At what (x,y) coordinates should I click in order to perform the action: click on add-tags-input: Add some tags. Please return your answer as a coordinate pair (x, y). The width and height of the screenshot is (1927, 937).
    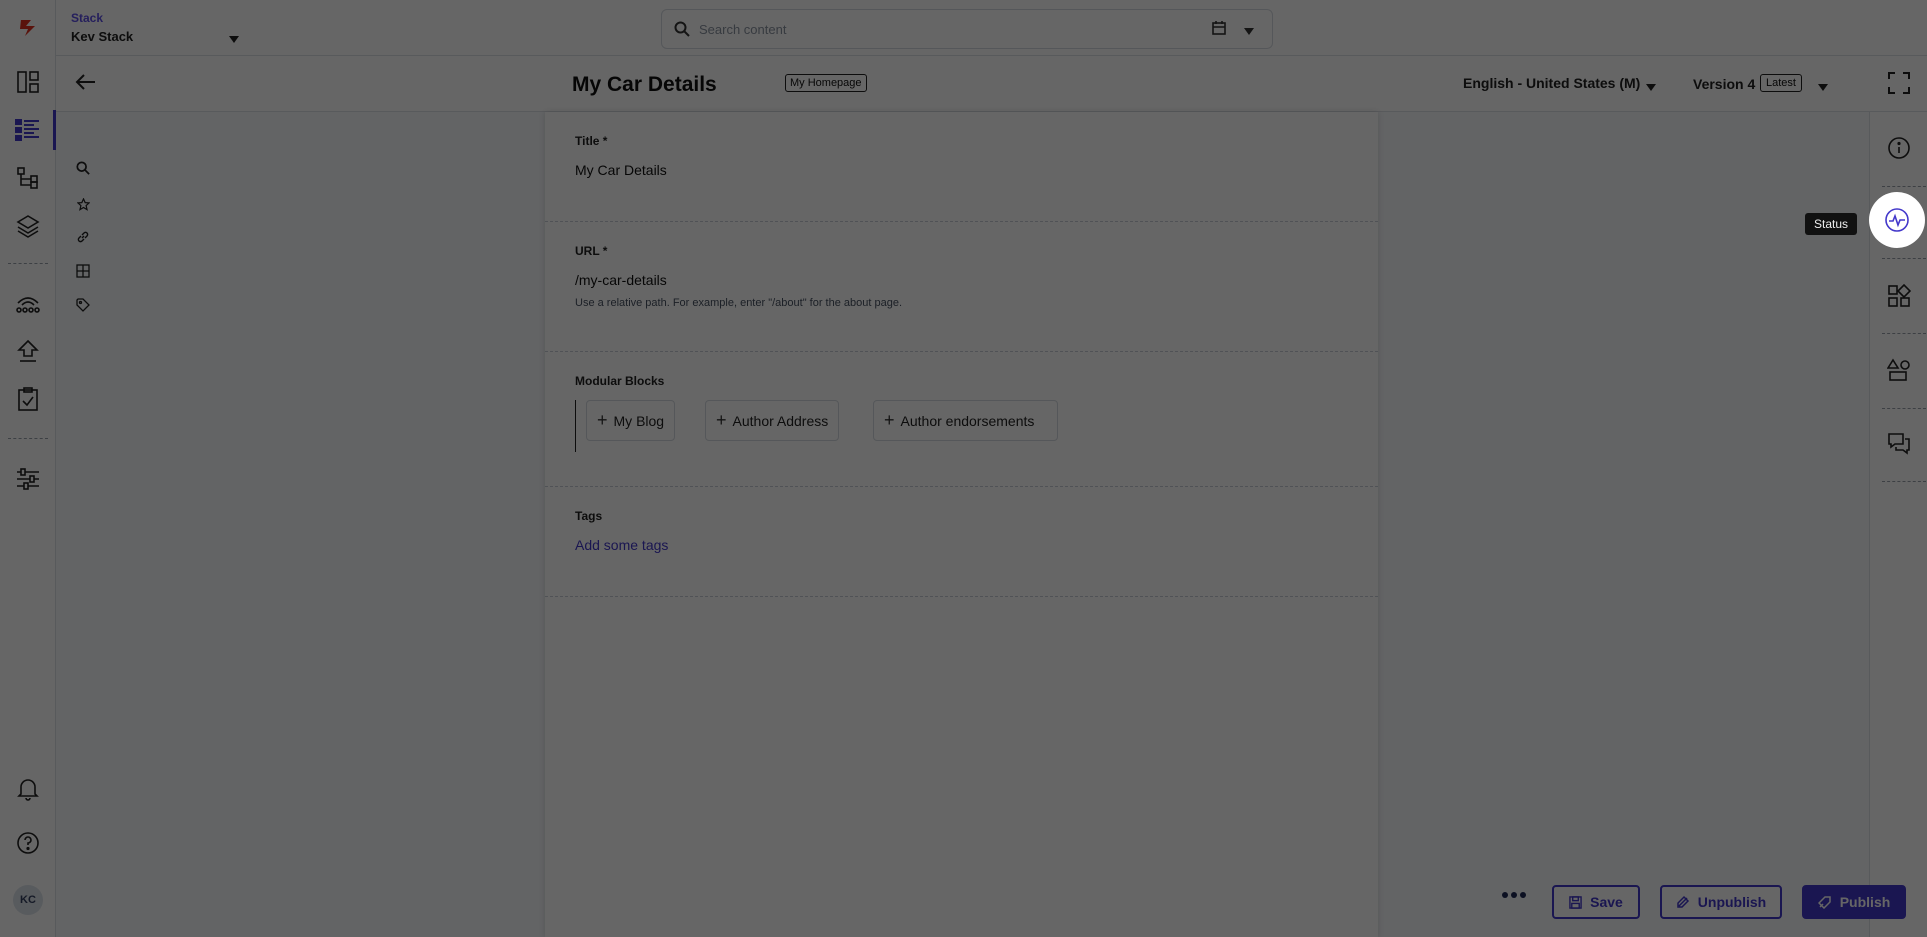
    Looking at the image, I should click on (961, 545).